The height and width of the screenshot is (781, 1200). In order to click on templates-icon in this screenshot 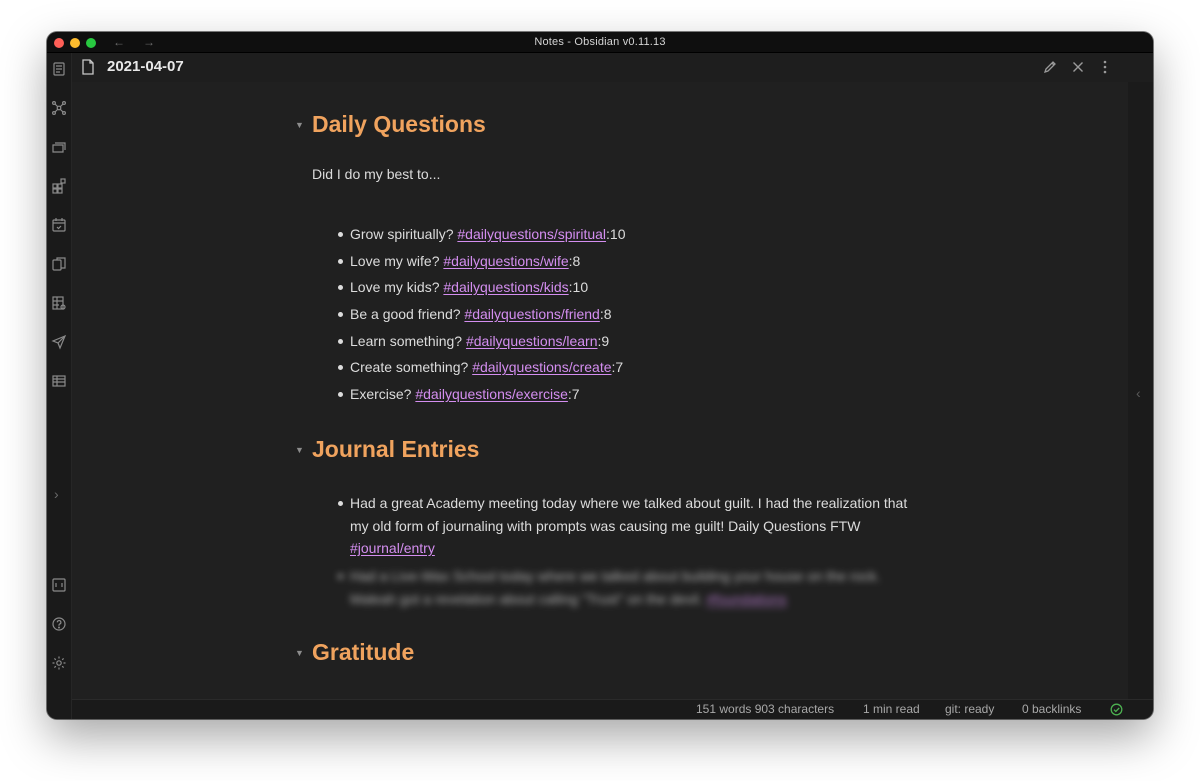, I will do `click(59, 186)`.